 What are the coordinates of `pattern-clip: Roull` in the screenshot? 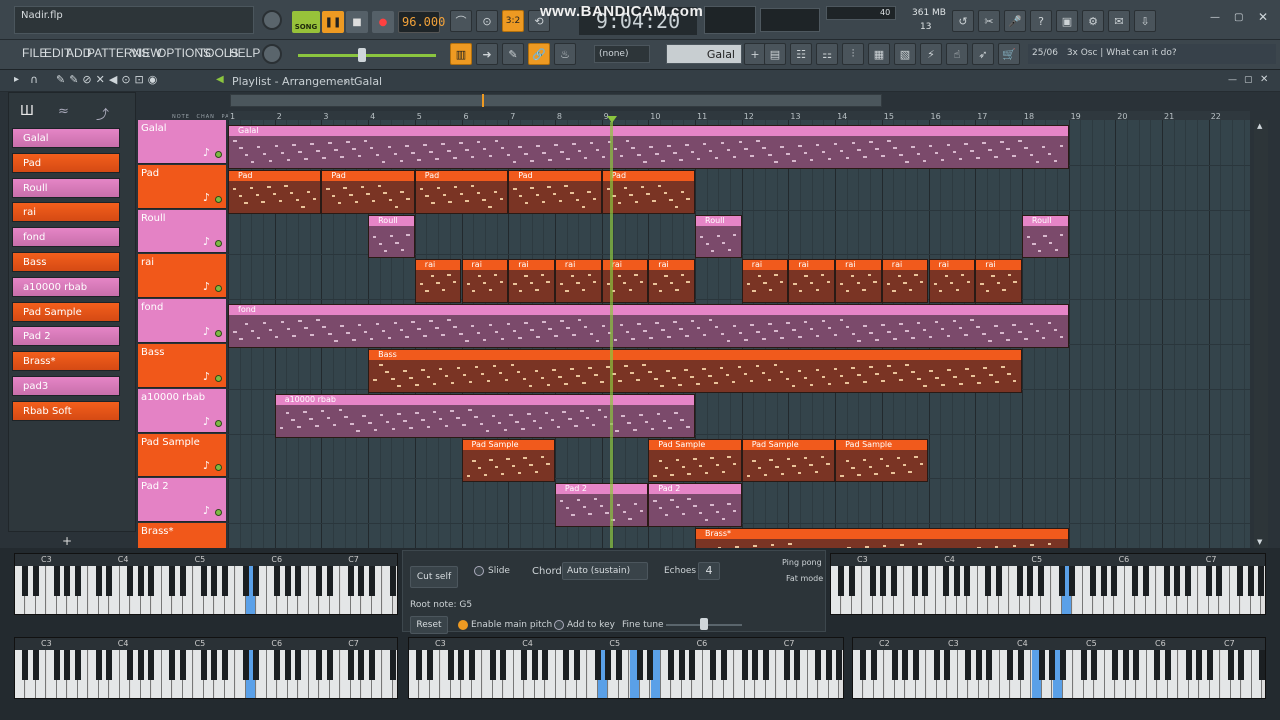 It's located at (391, 236).